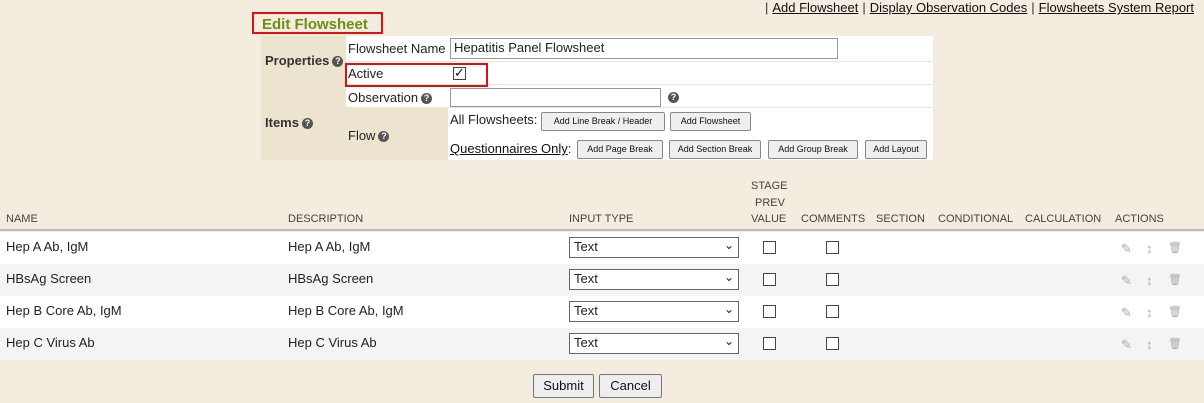 The height and width of the screenshot is (403, 1204). Describe the element at coordinates (49, 278) in the screenshot. I see `row-name: HBsAg Screen` at that location.